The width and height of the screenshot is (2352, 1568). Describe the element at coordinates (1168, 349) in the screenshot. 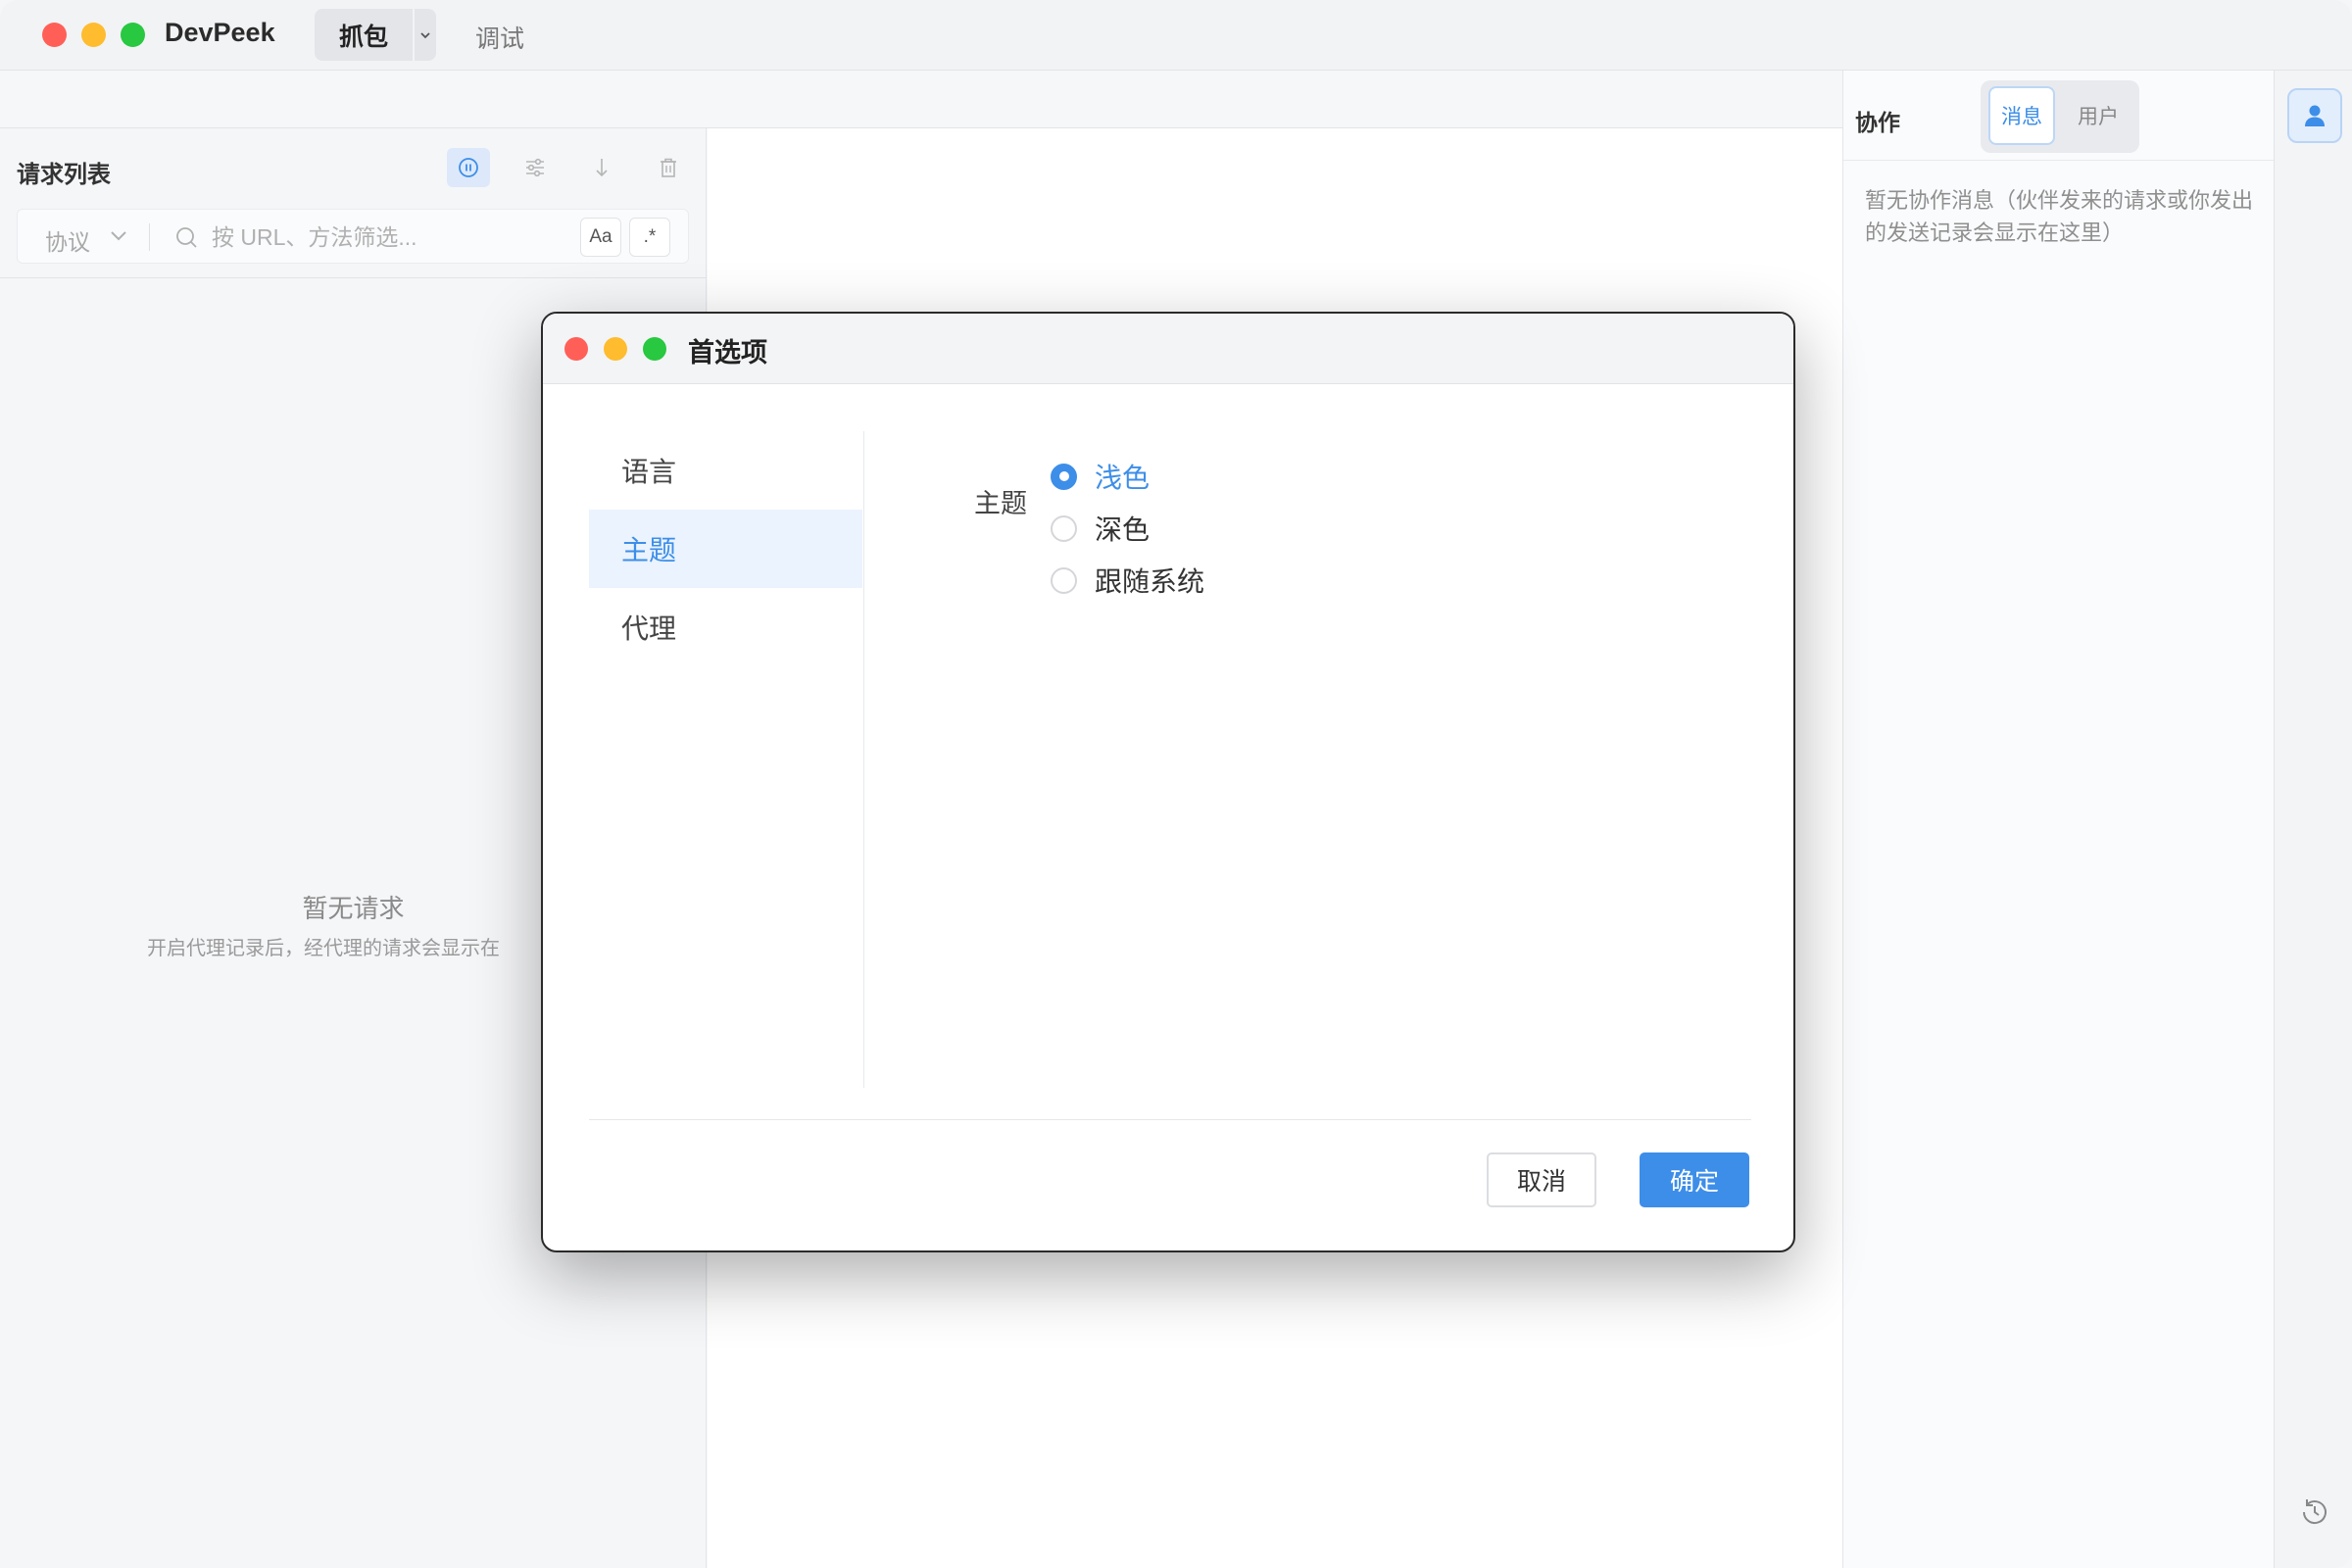

I see `dialog-title-bar: 首选项` at that location.